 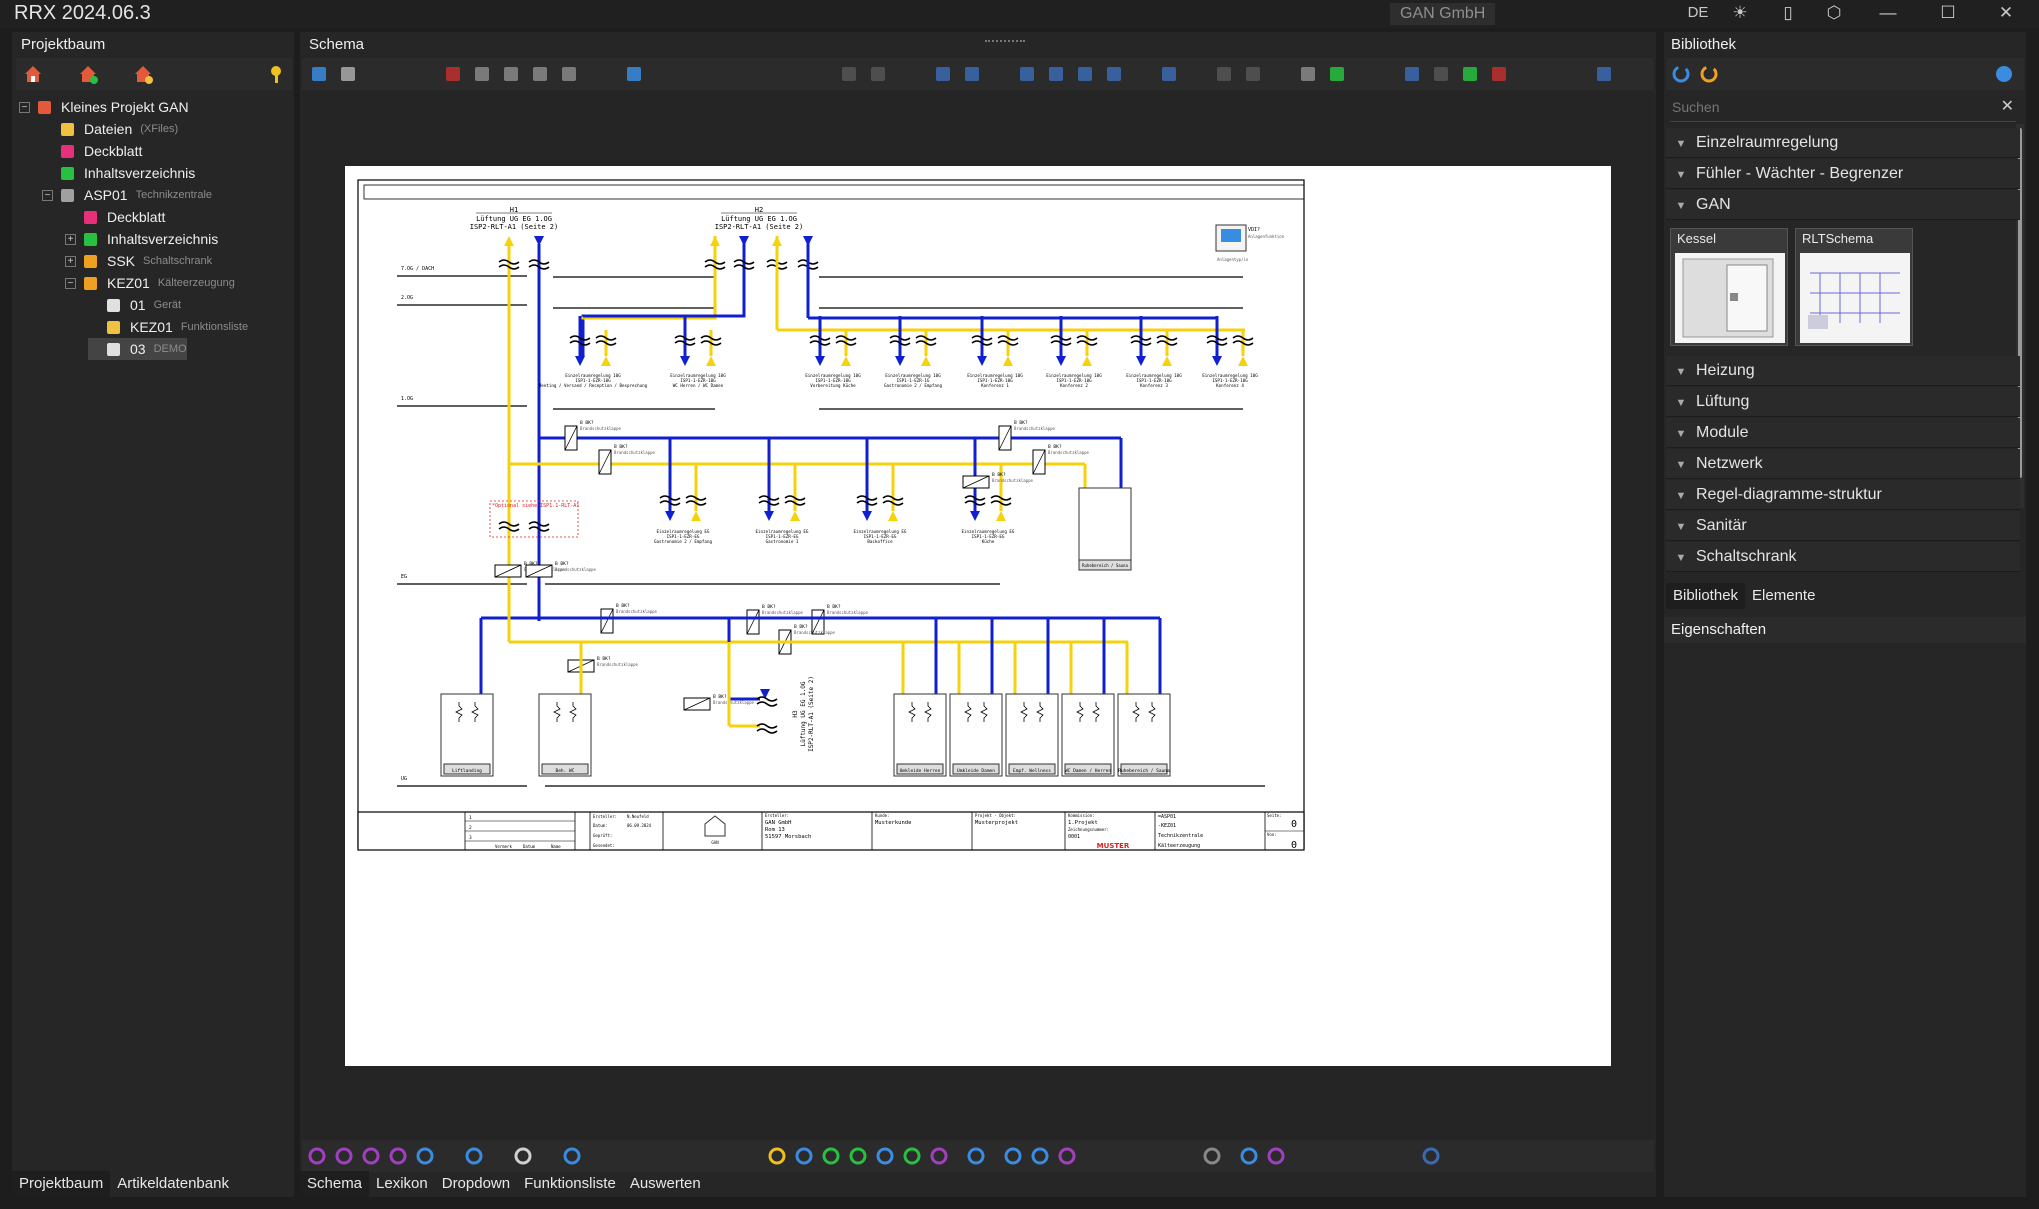 What do you see at coordinates (134, 305) in the screenshot?
I see `tree-item: 01 Gerät` at bounding box center [134, 305].